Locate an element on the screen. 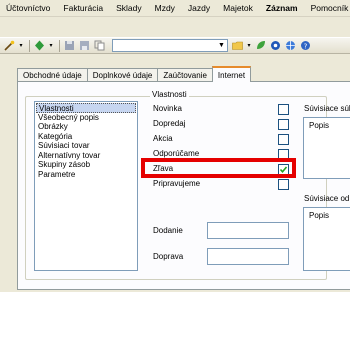 This screenshot has width=350, height=350. field-label-dodanie: Dodanie is located at coordinates (168, 230).